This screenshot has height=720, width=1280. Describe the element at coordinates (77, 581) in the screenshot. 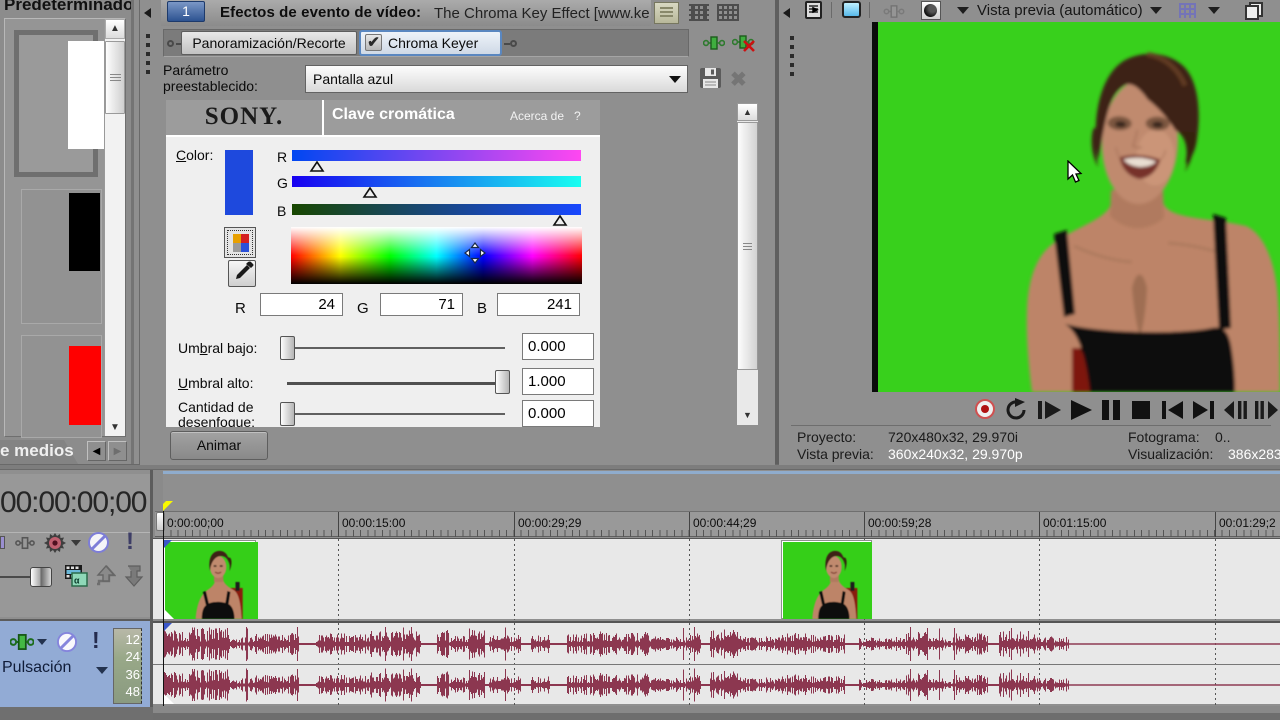

I see `svg-text: α` at that location.